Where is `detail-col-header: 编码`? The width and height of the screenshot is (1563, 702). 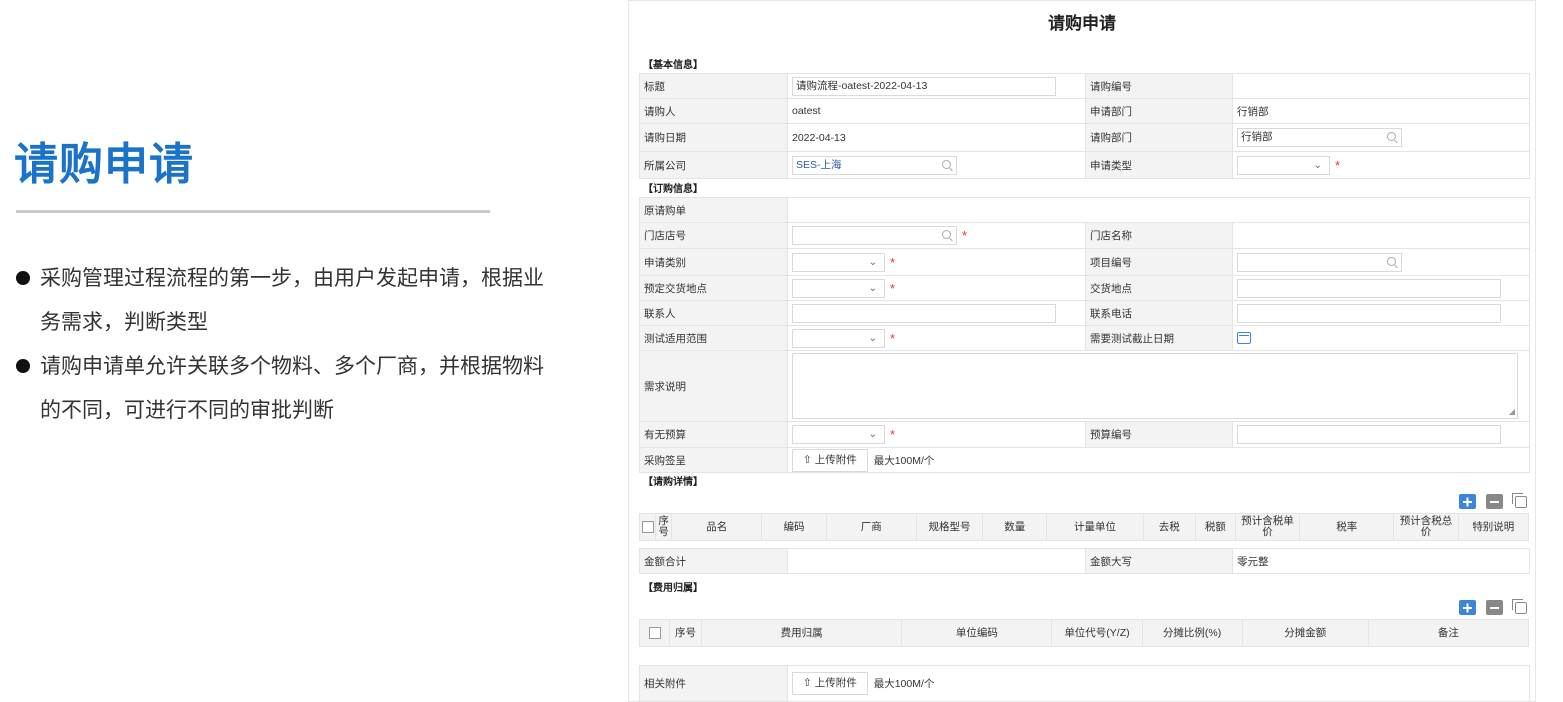
detail-col-header: 编码 is located at coordinates (794, 527).